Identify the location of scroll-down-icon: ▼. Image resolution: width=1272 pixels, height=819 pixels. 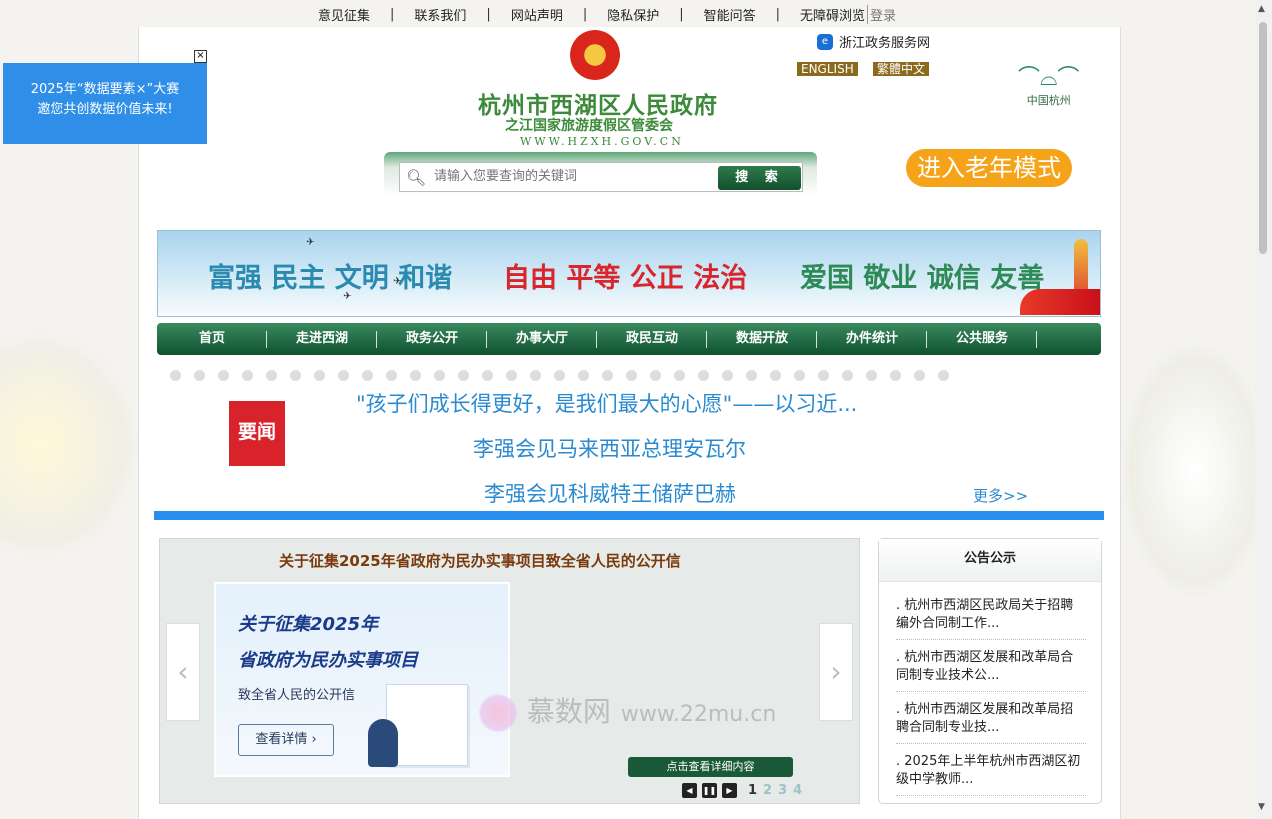
(1261, 807).